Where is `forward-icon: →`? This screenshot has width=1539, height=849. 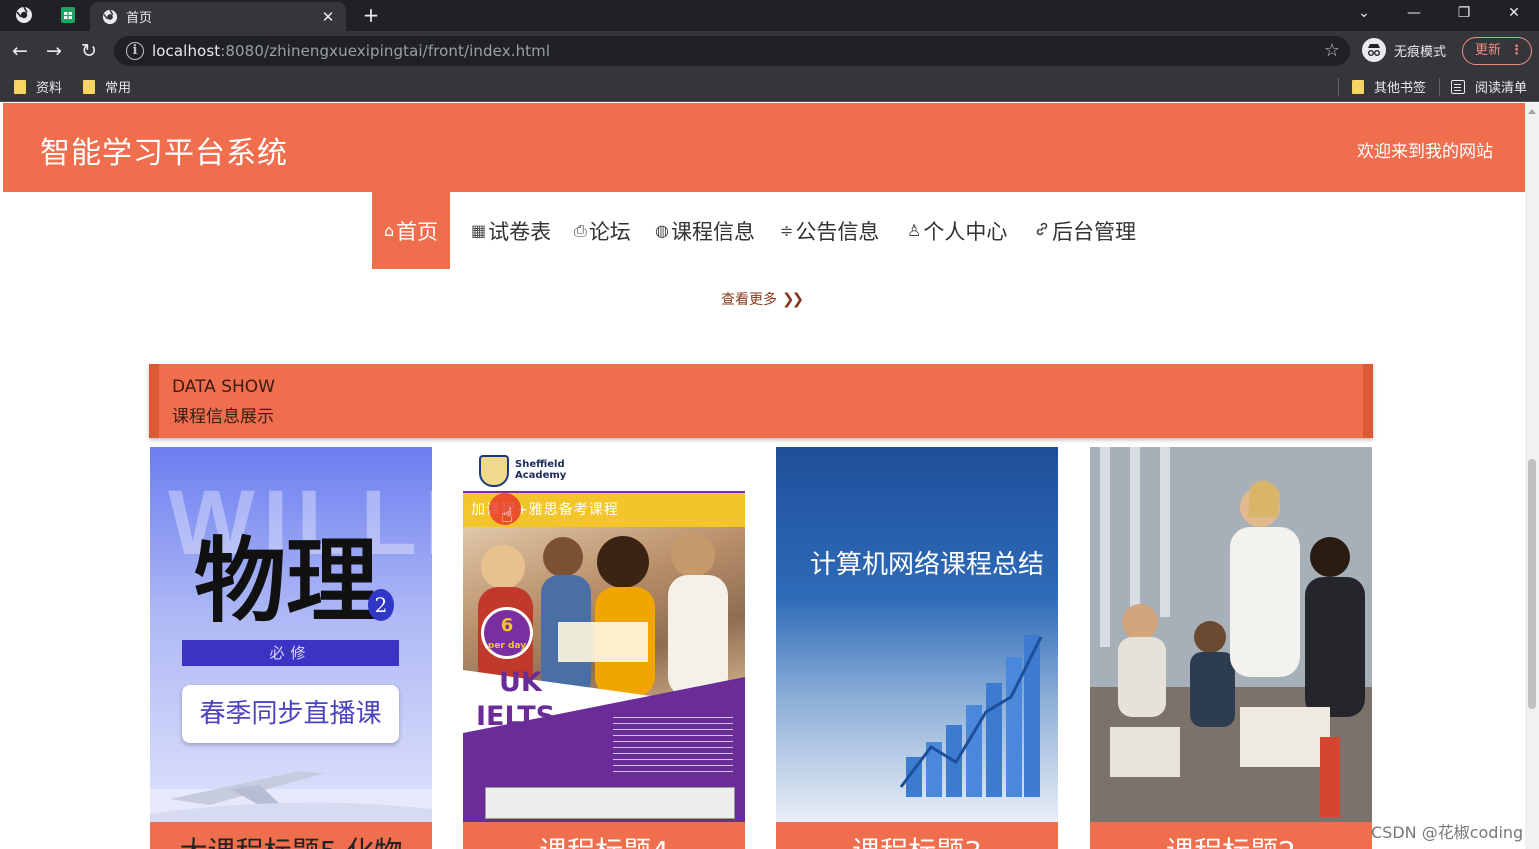
forward-icon: → is located at coordinates (54, 51).